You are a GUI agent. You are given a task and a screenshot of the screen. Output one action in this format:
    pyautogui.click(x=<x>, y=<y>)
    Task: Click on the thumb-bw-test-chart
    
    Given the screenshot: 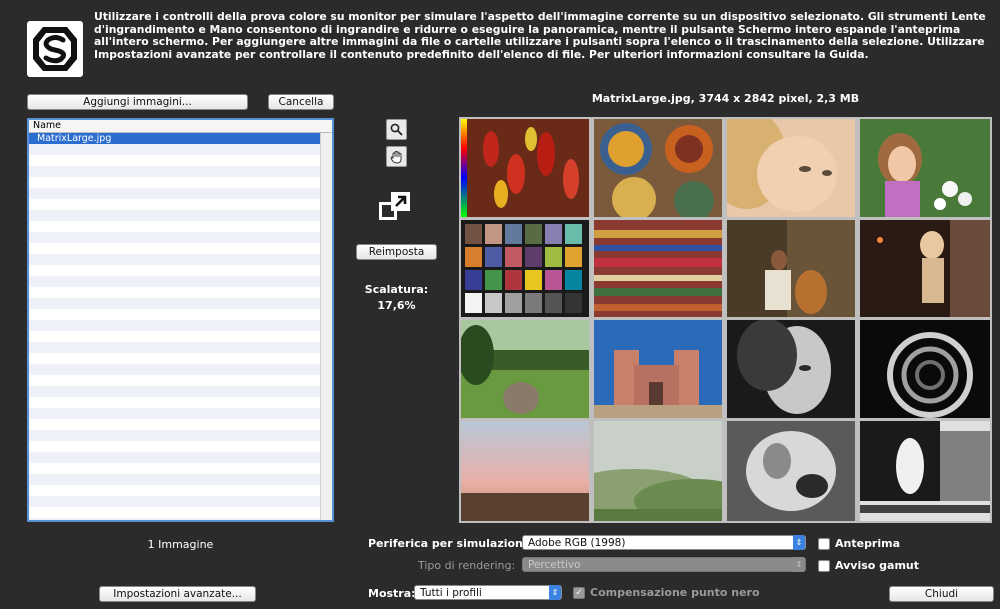 What is the action you would take?
    pyautogui.click(x=925, y=471)
    